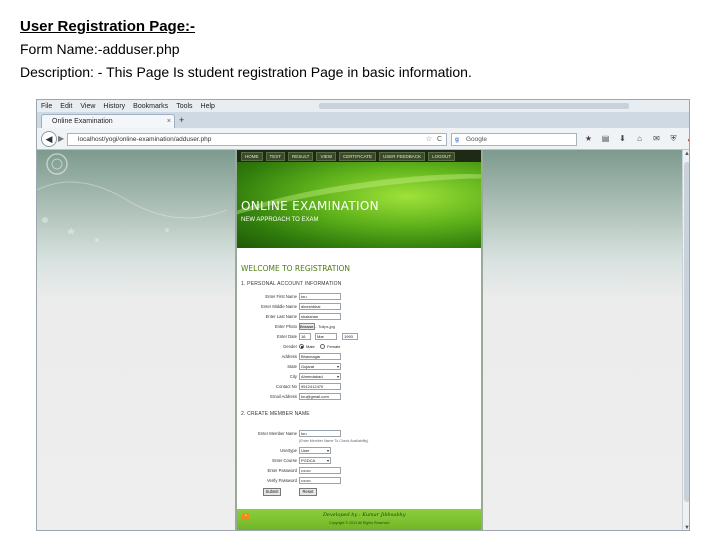 The height and width of the screenshot is (540, 720). What do you see at coordinates (286, 386) in the screenshot?
I see `field-label: Contact No` at bounding box center [286, 386].